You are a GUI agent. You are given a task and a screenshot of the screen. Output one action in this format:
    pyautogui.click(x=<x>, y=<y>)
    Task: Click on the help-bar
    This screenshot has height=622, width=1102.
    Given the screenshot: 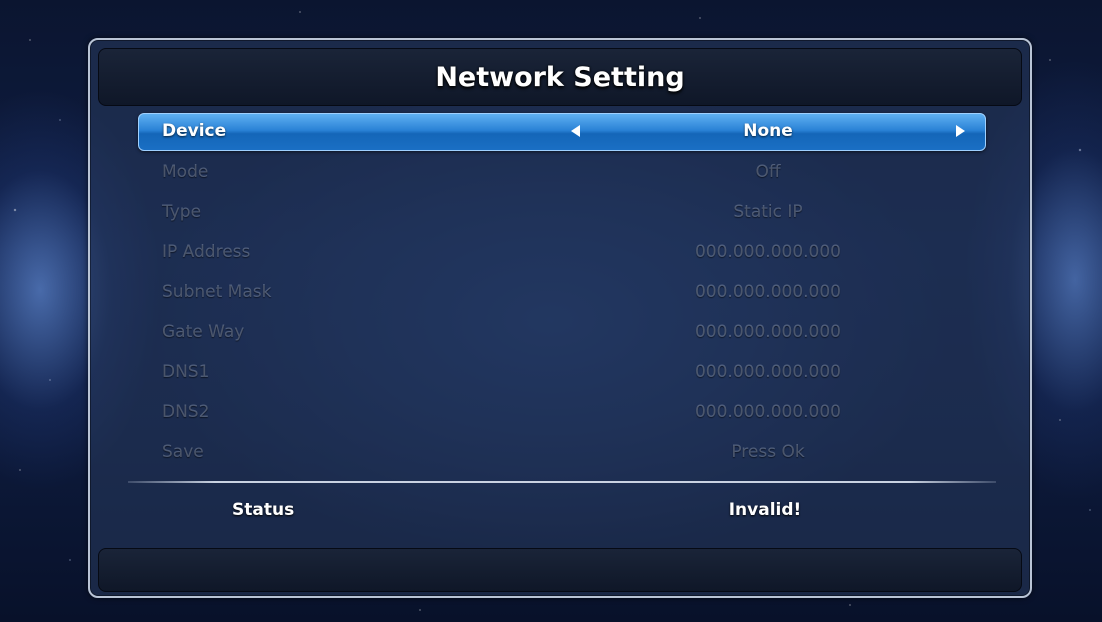 What is the action you would take?
    pyautogui.click(x=560, y=570)
    